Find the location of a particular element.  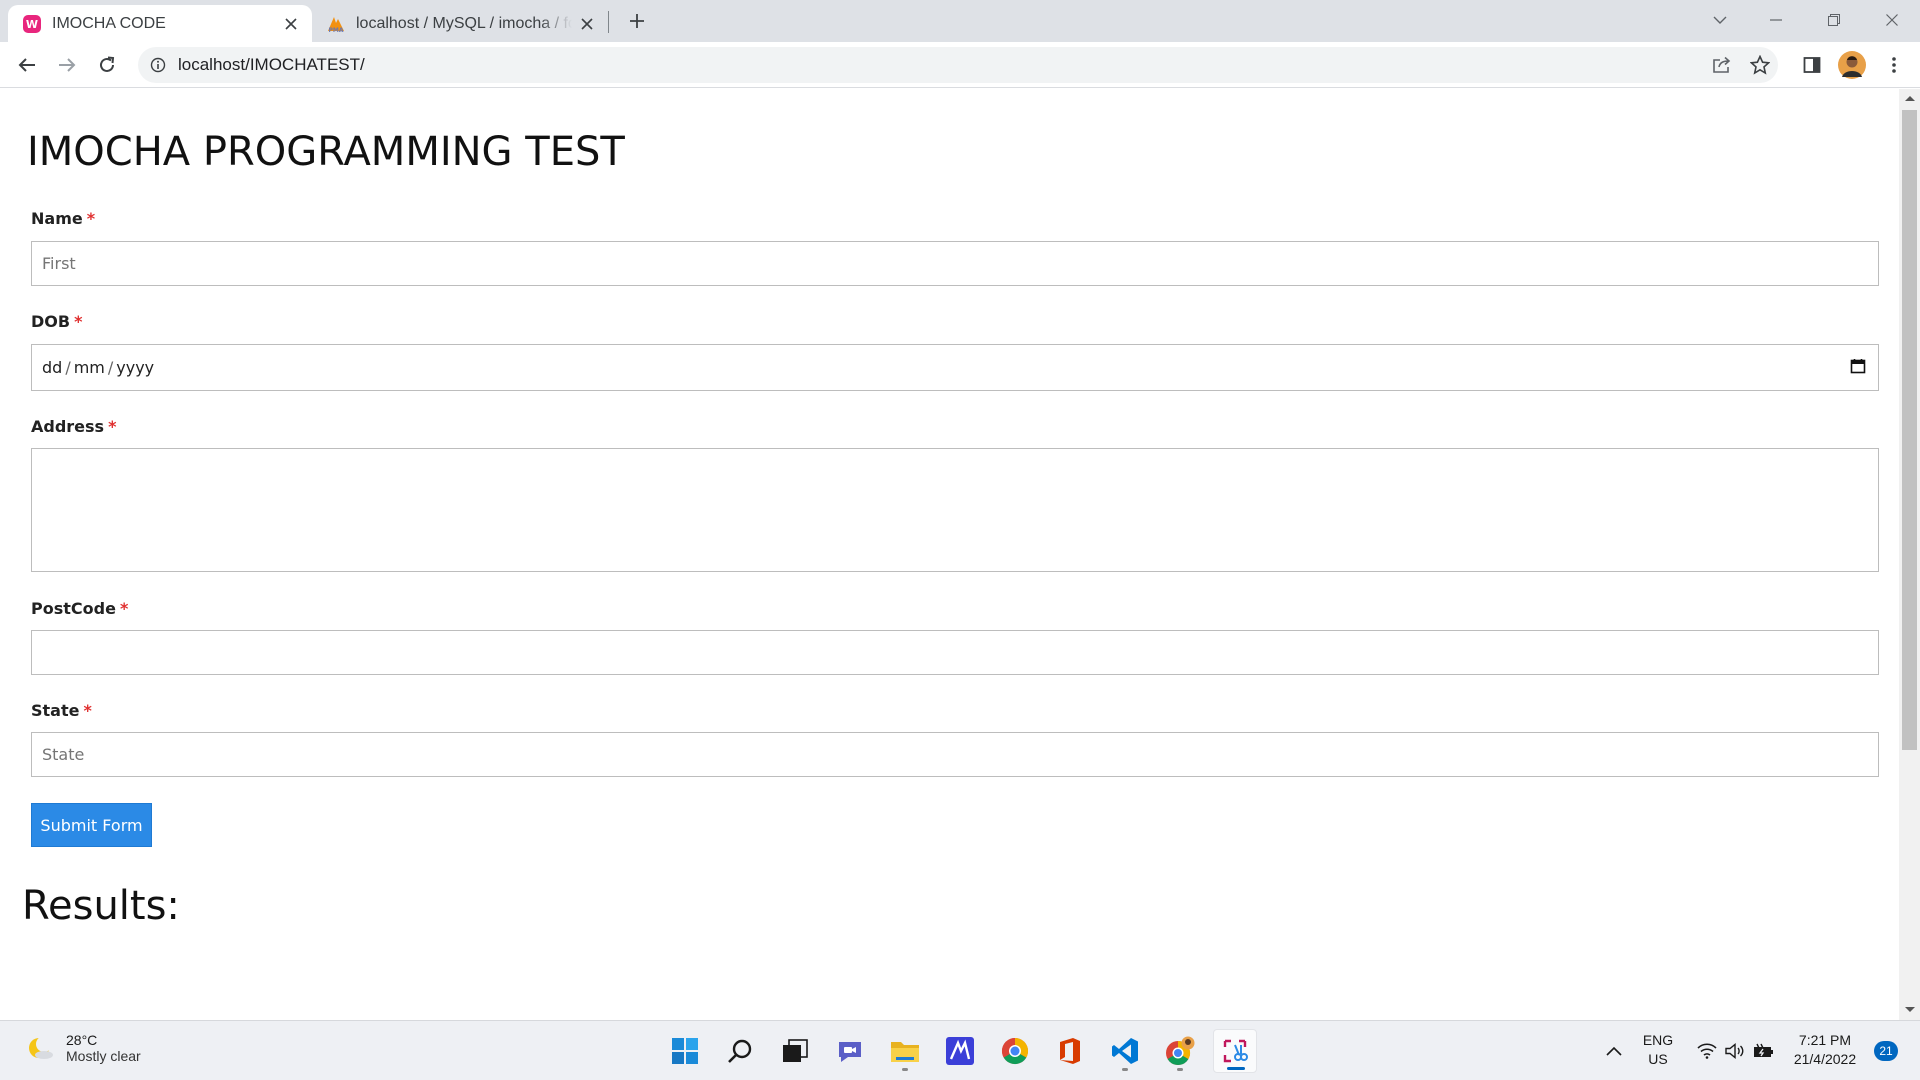

wifi-icon is located at coordinates (1707, 1051).